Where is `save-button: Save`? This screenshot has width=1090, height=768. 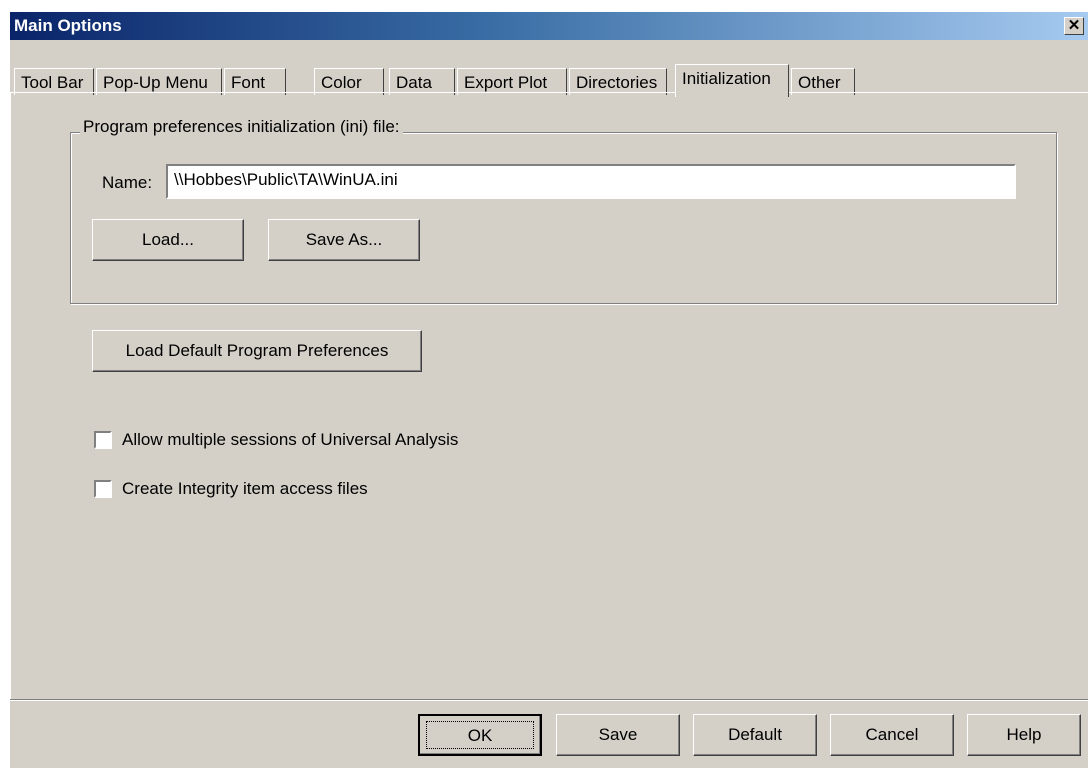 save-button: Save is located at coordinates (618, 735).